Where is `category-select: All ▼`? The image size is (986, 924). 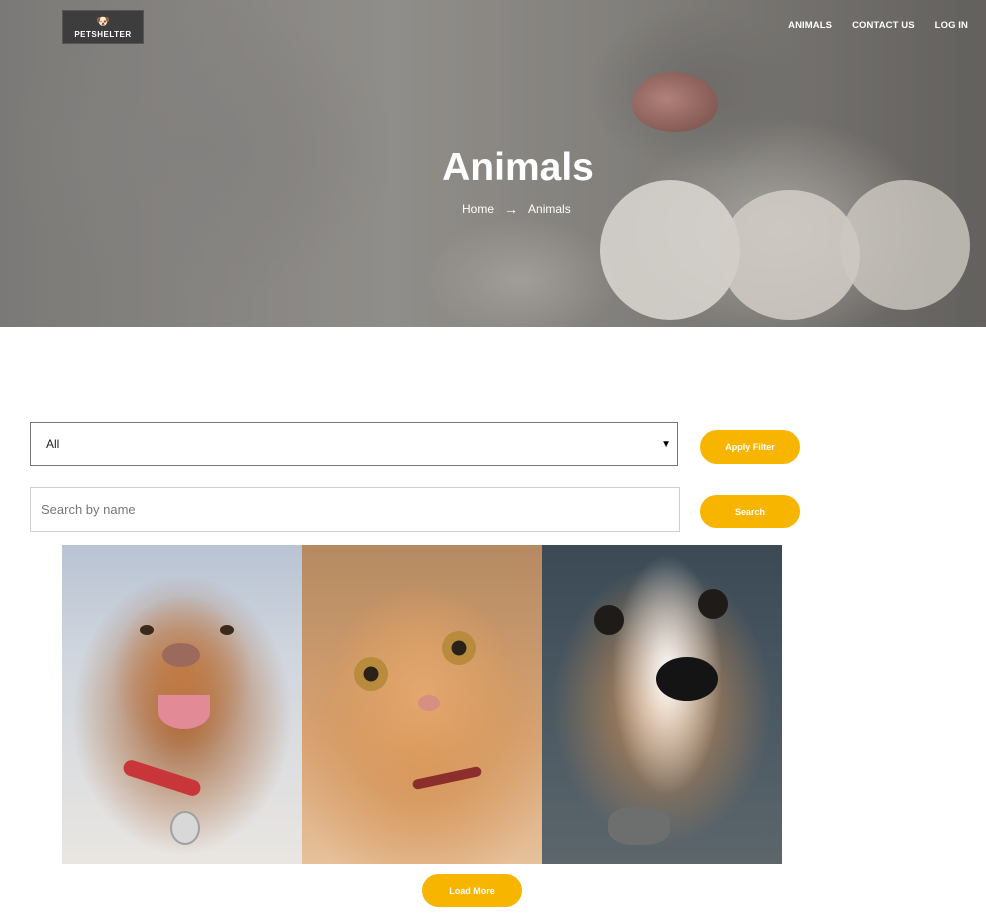 category-select: All ▼ is located at coordinates (354, 444).